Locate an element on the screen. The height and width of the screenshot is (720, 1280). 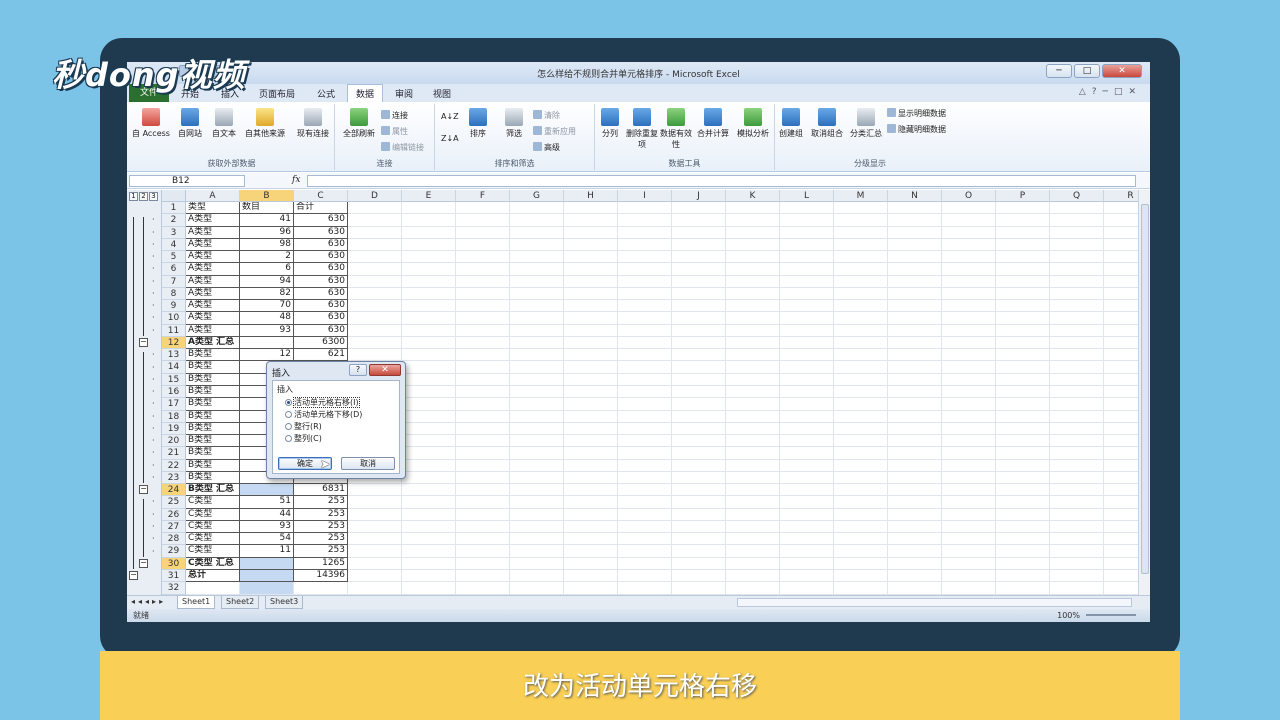
cell-b31 is located at coordinates (267, 576).